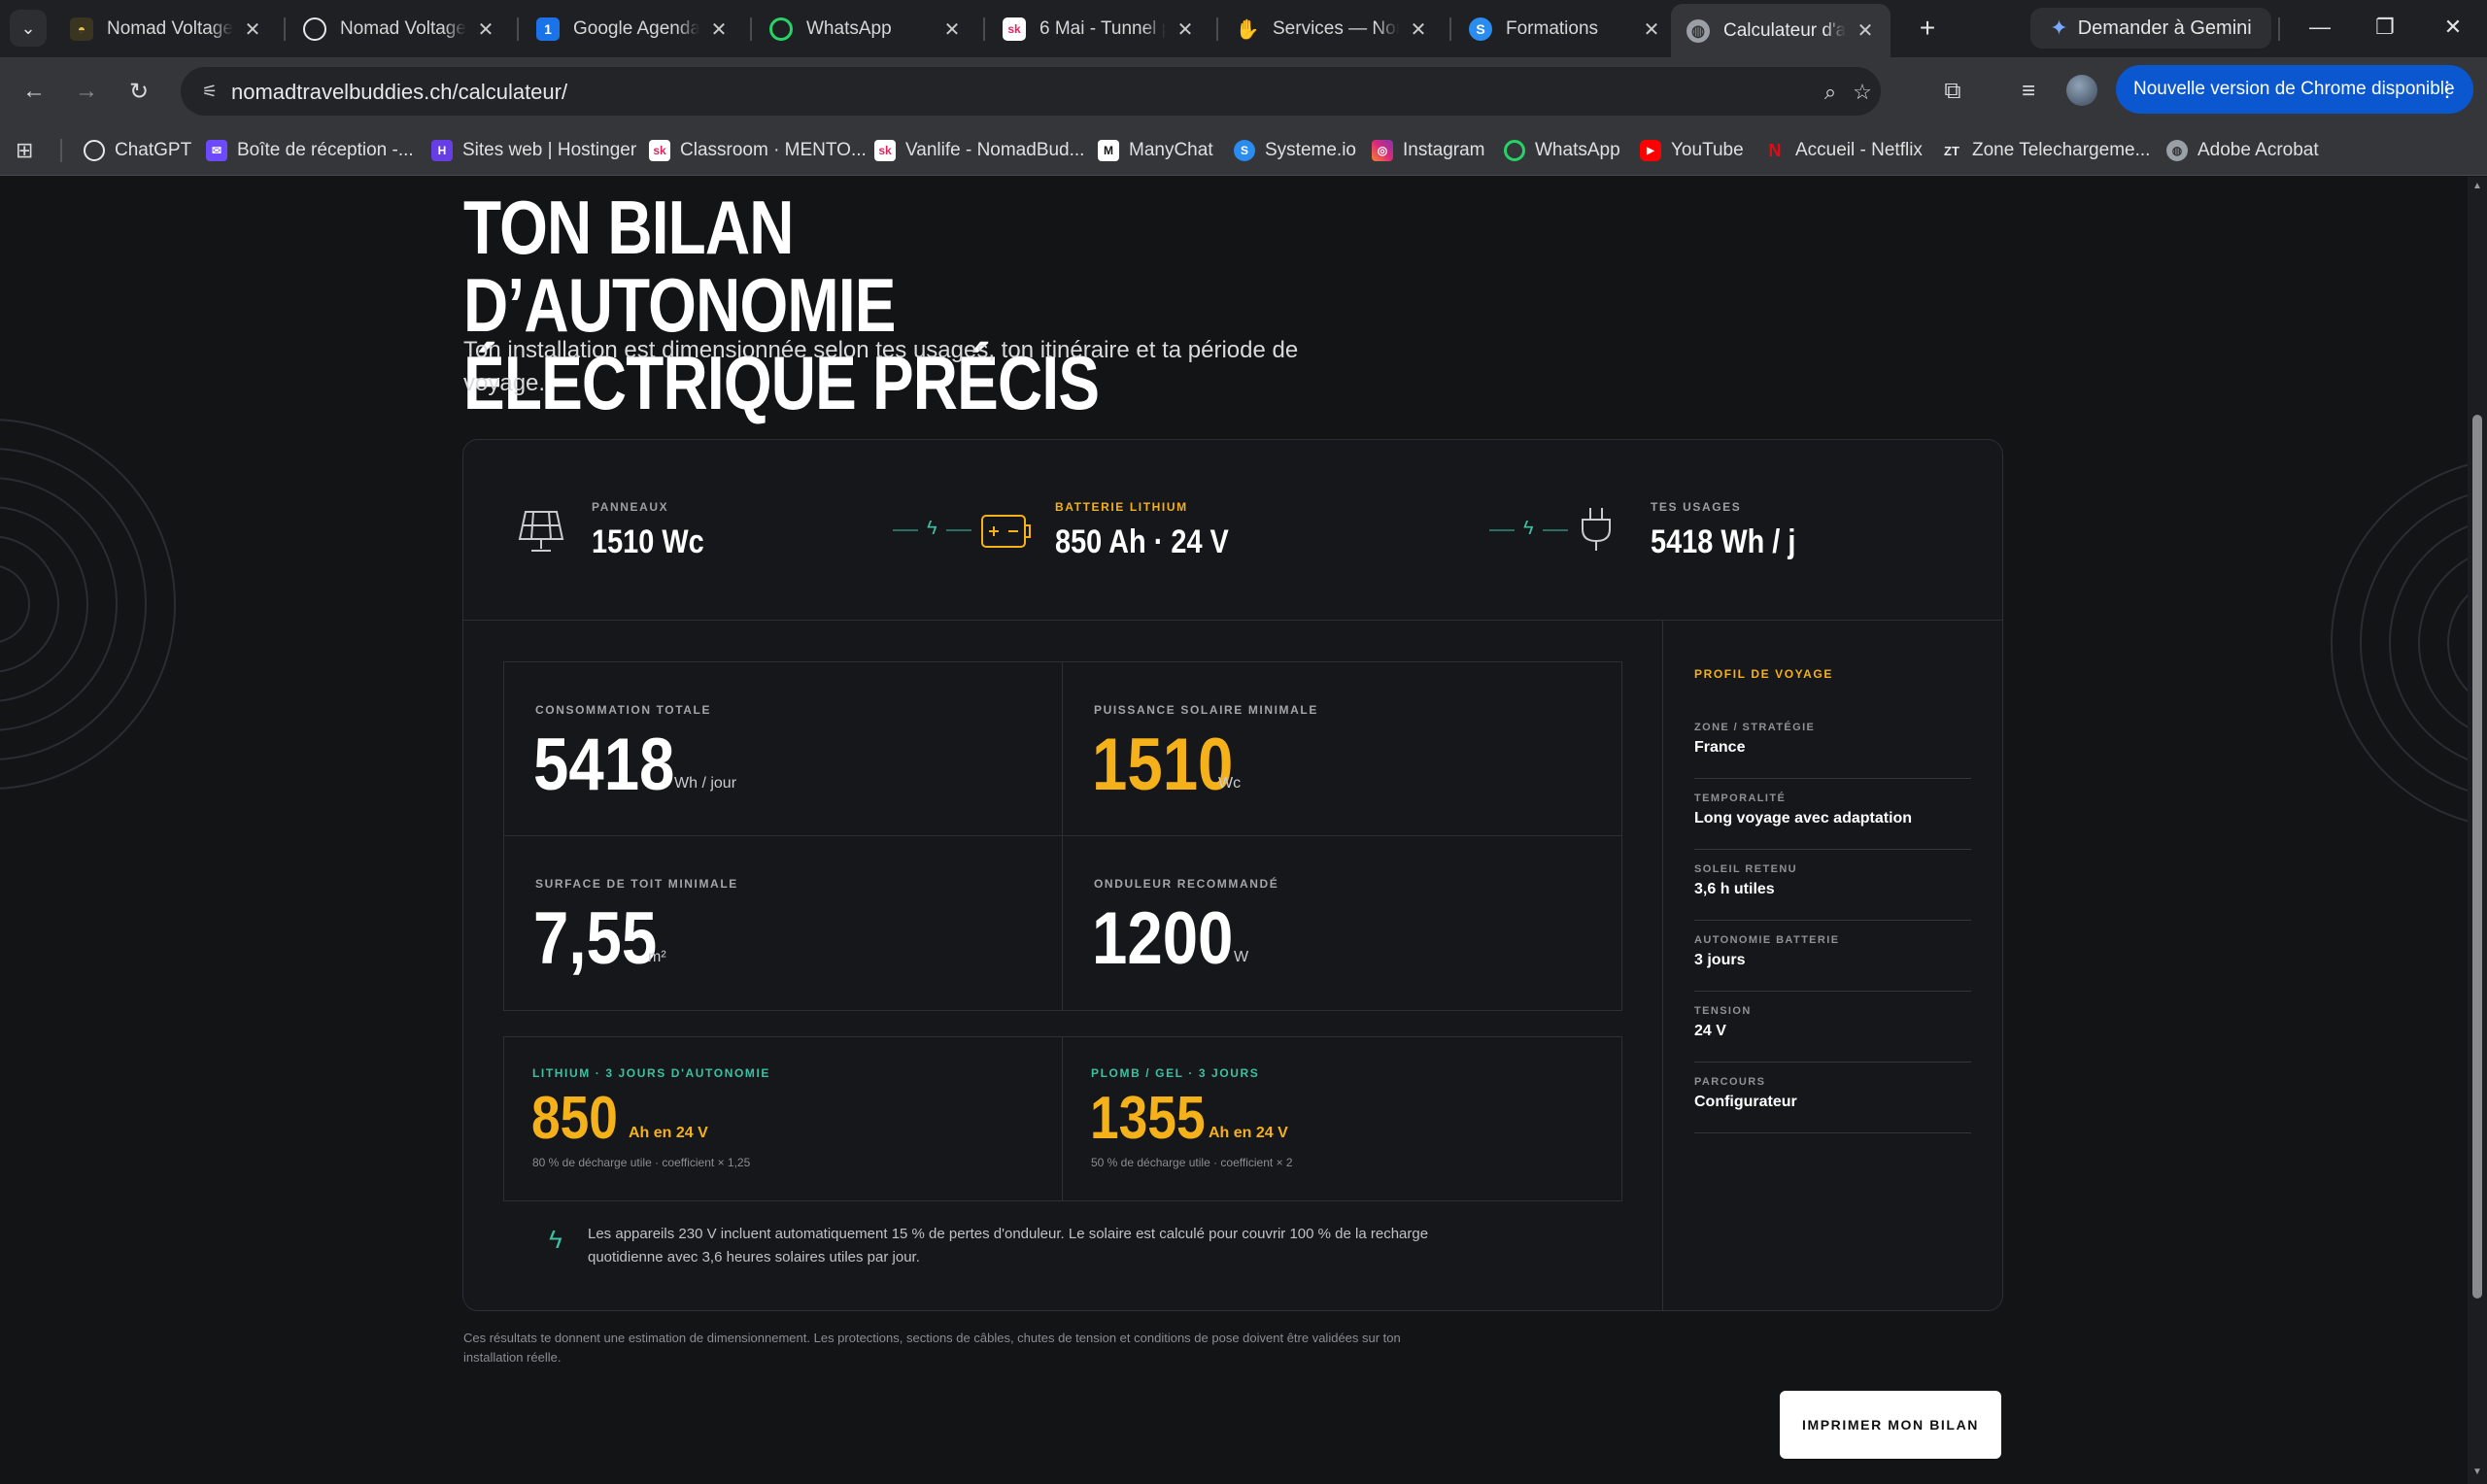 The image size is (2487, 1484). What do you see at coordinates (1428, 150) in the screenshot?
I see `bookmark-instagram: ◎ Instagram` at bounding box center [1428, 150].